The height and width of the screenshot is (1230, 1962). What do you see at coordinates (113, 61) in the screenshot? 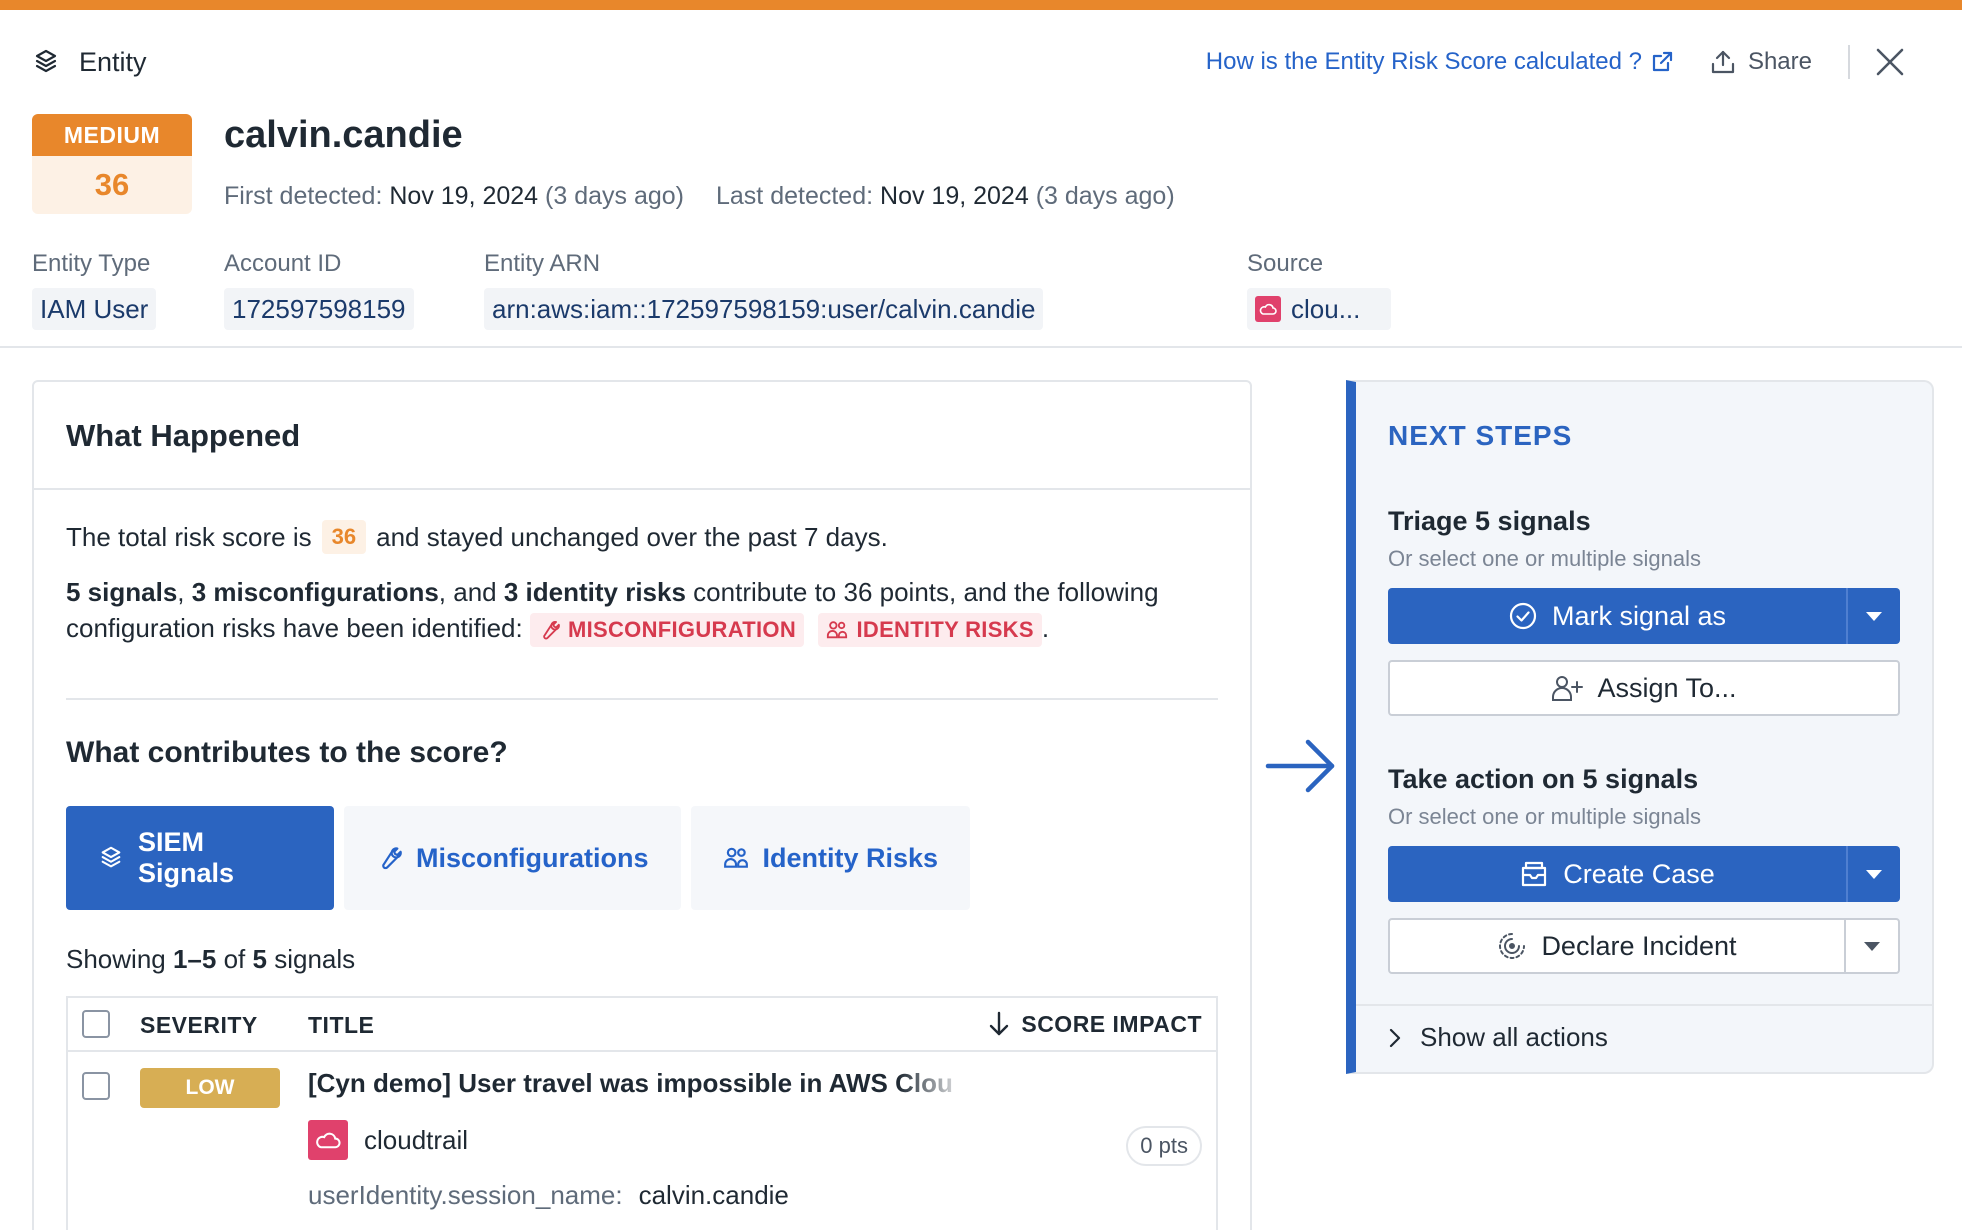
I see `panel-title: Entity` at bounding box center [113, 61].